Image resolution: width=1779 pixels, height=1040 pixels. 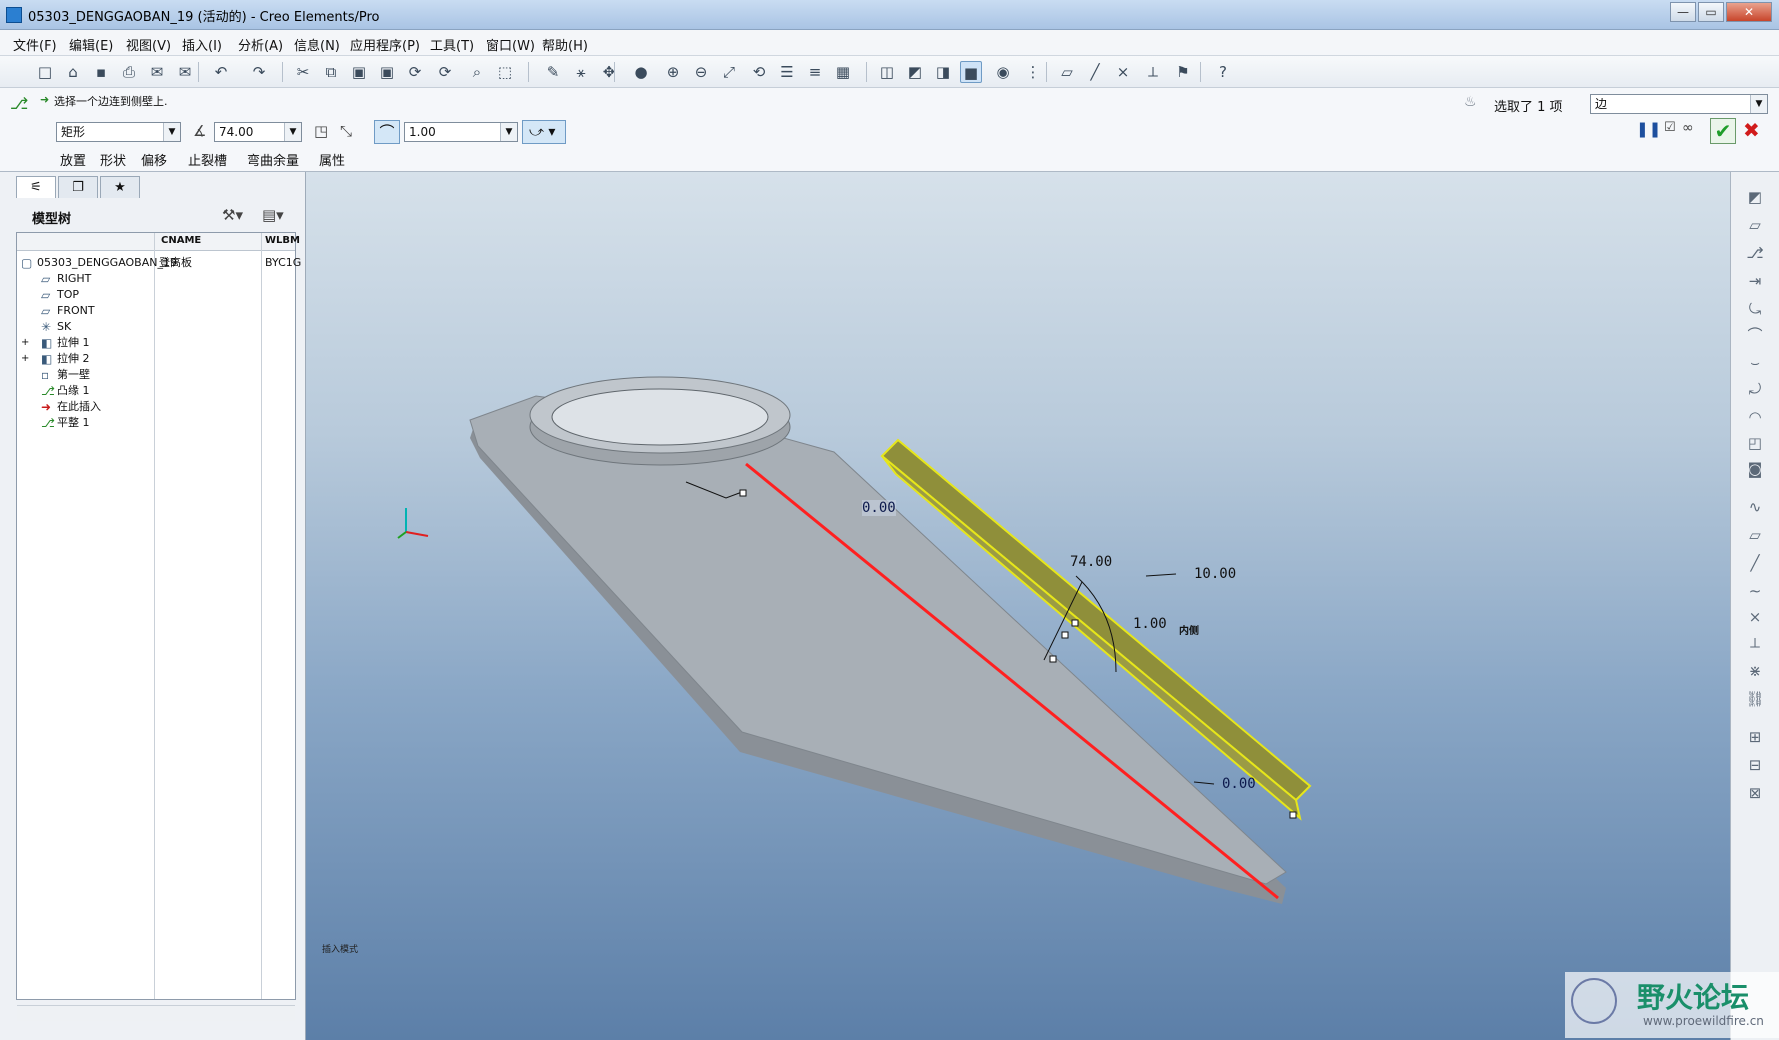 I want to click on minimize-button: —, so click(x=1683, y=12).